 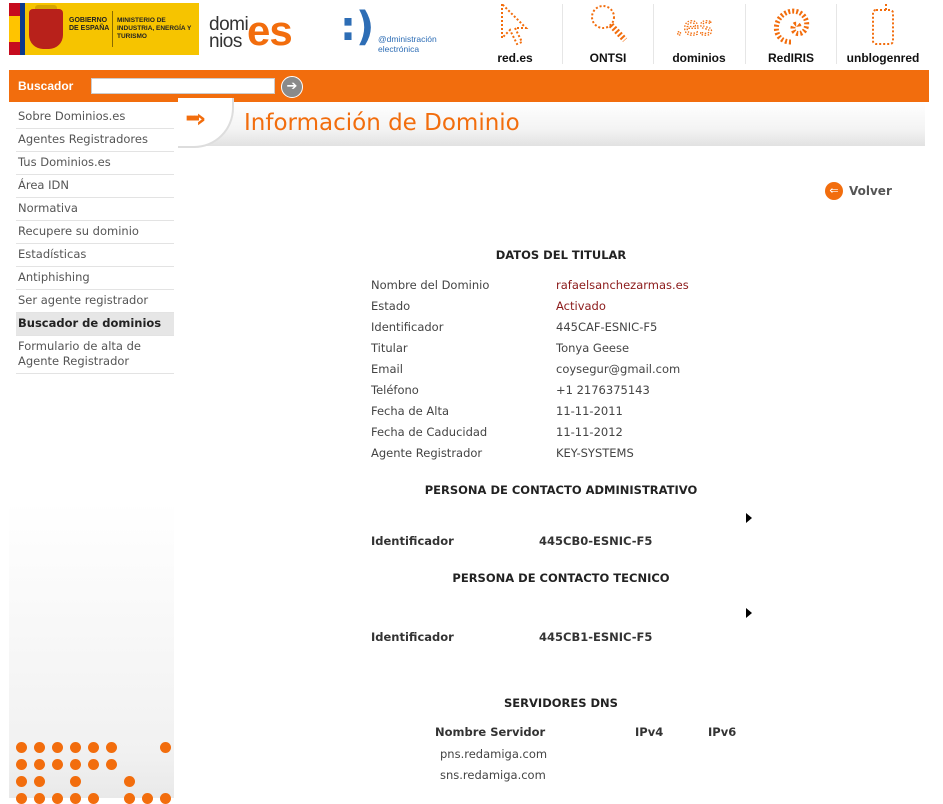 What do you see at coordinates (749, 613) in the screenshot?
I see `expand-tech-contact-icon` at bounding box center [749, 613].